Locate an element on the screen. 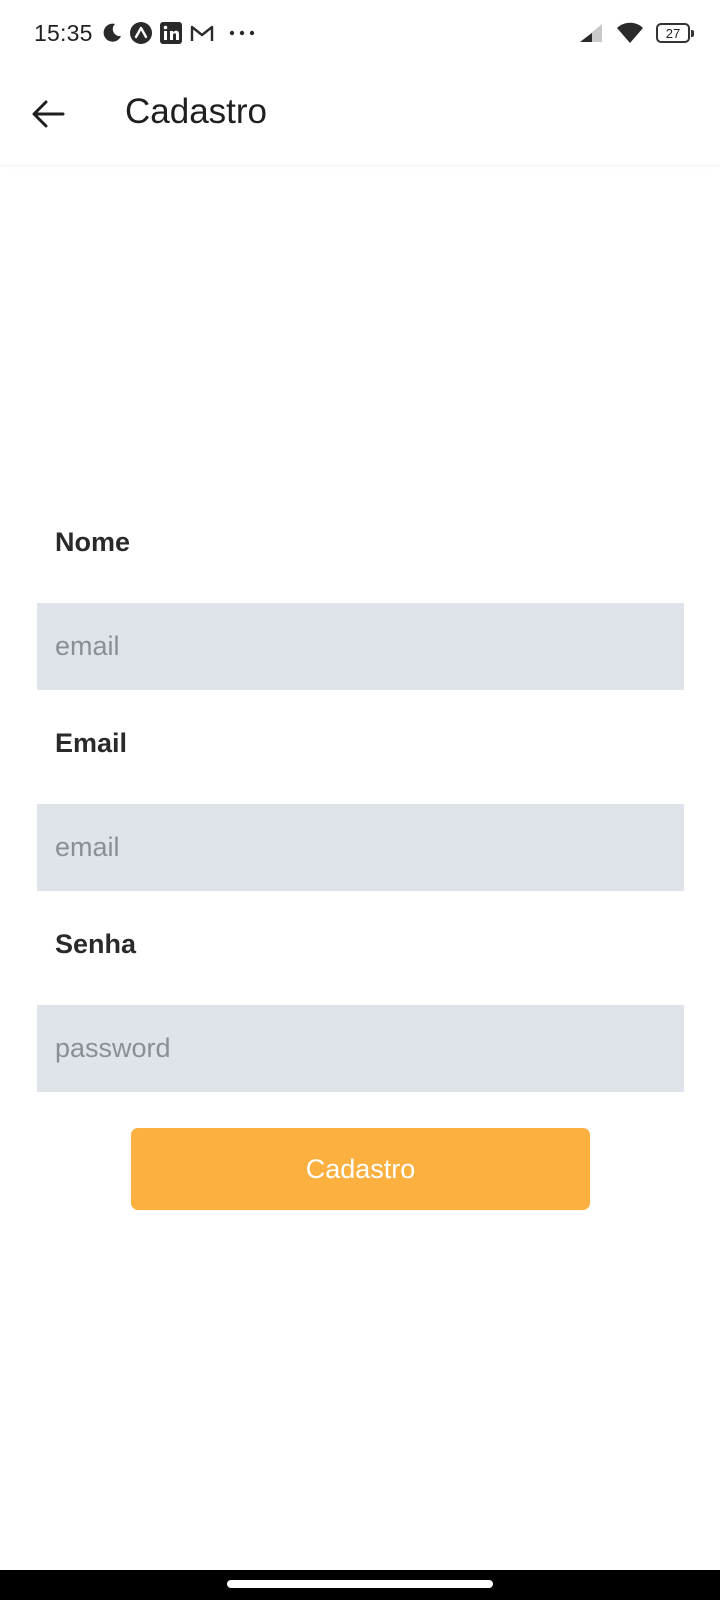 This screenshot has height=1600, width=720. app-bar: Cadastro is located at coordinates (360, 116).